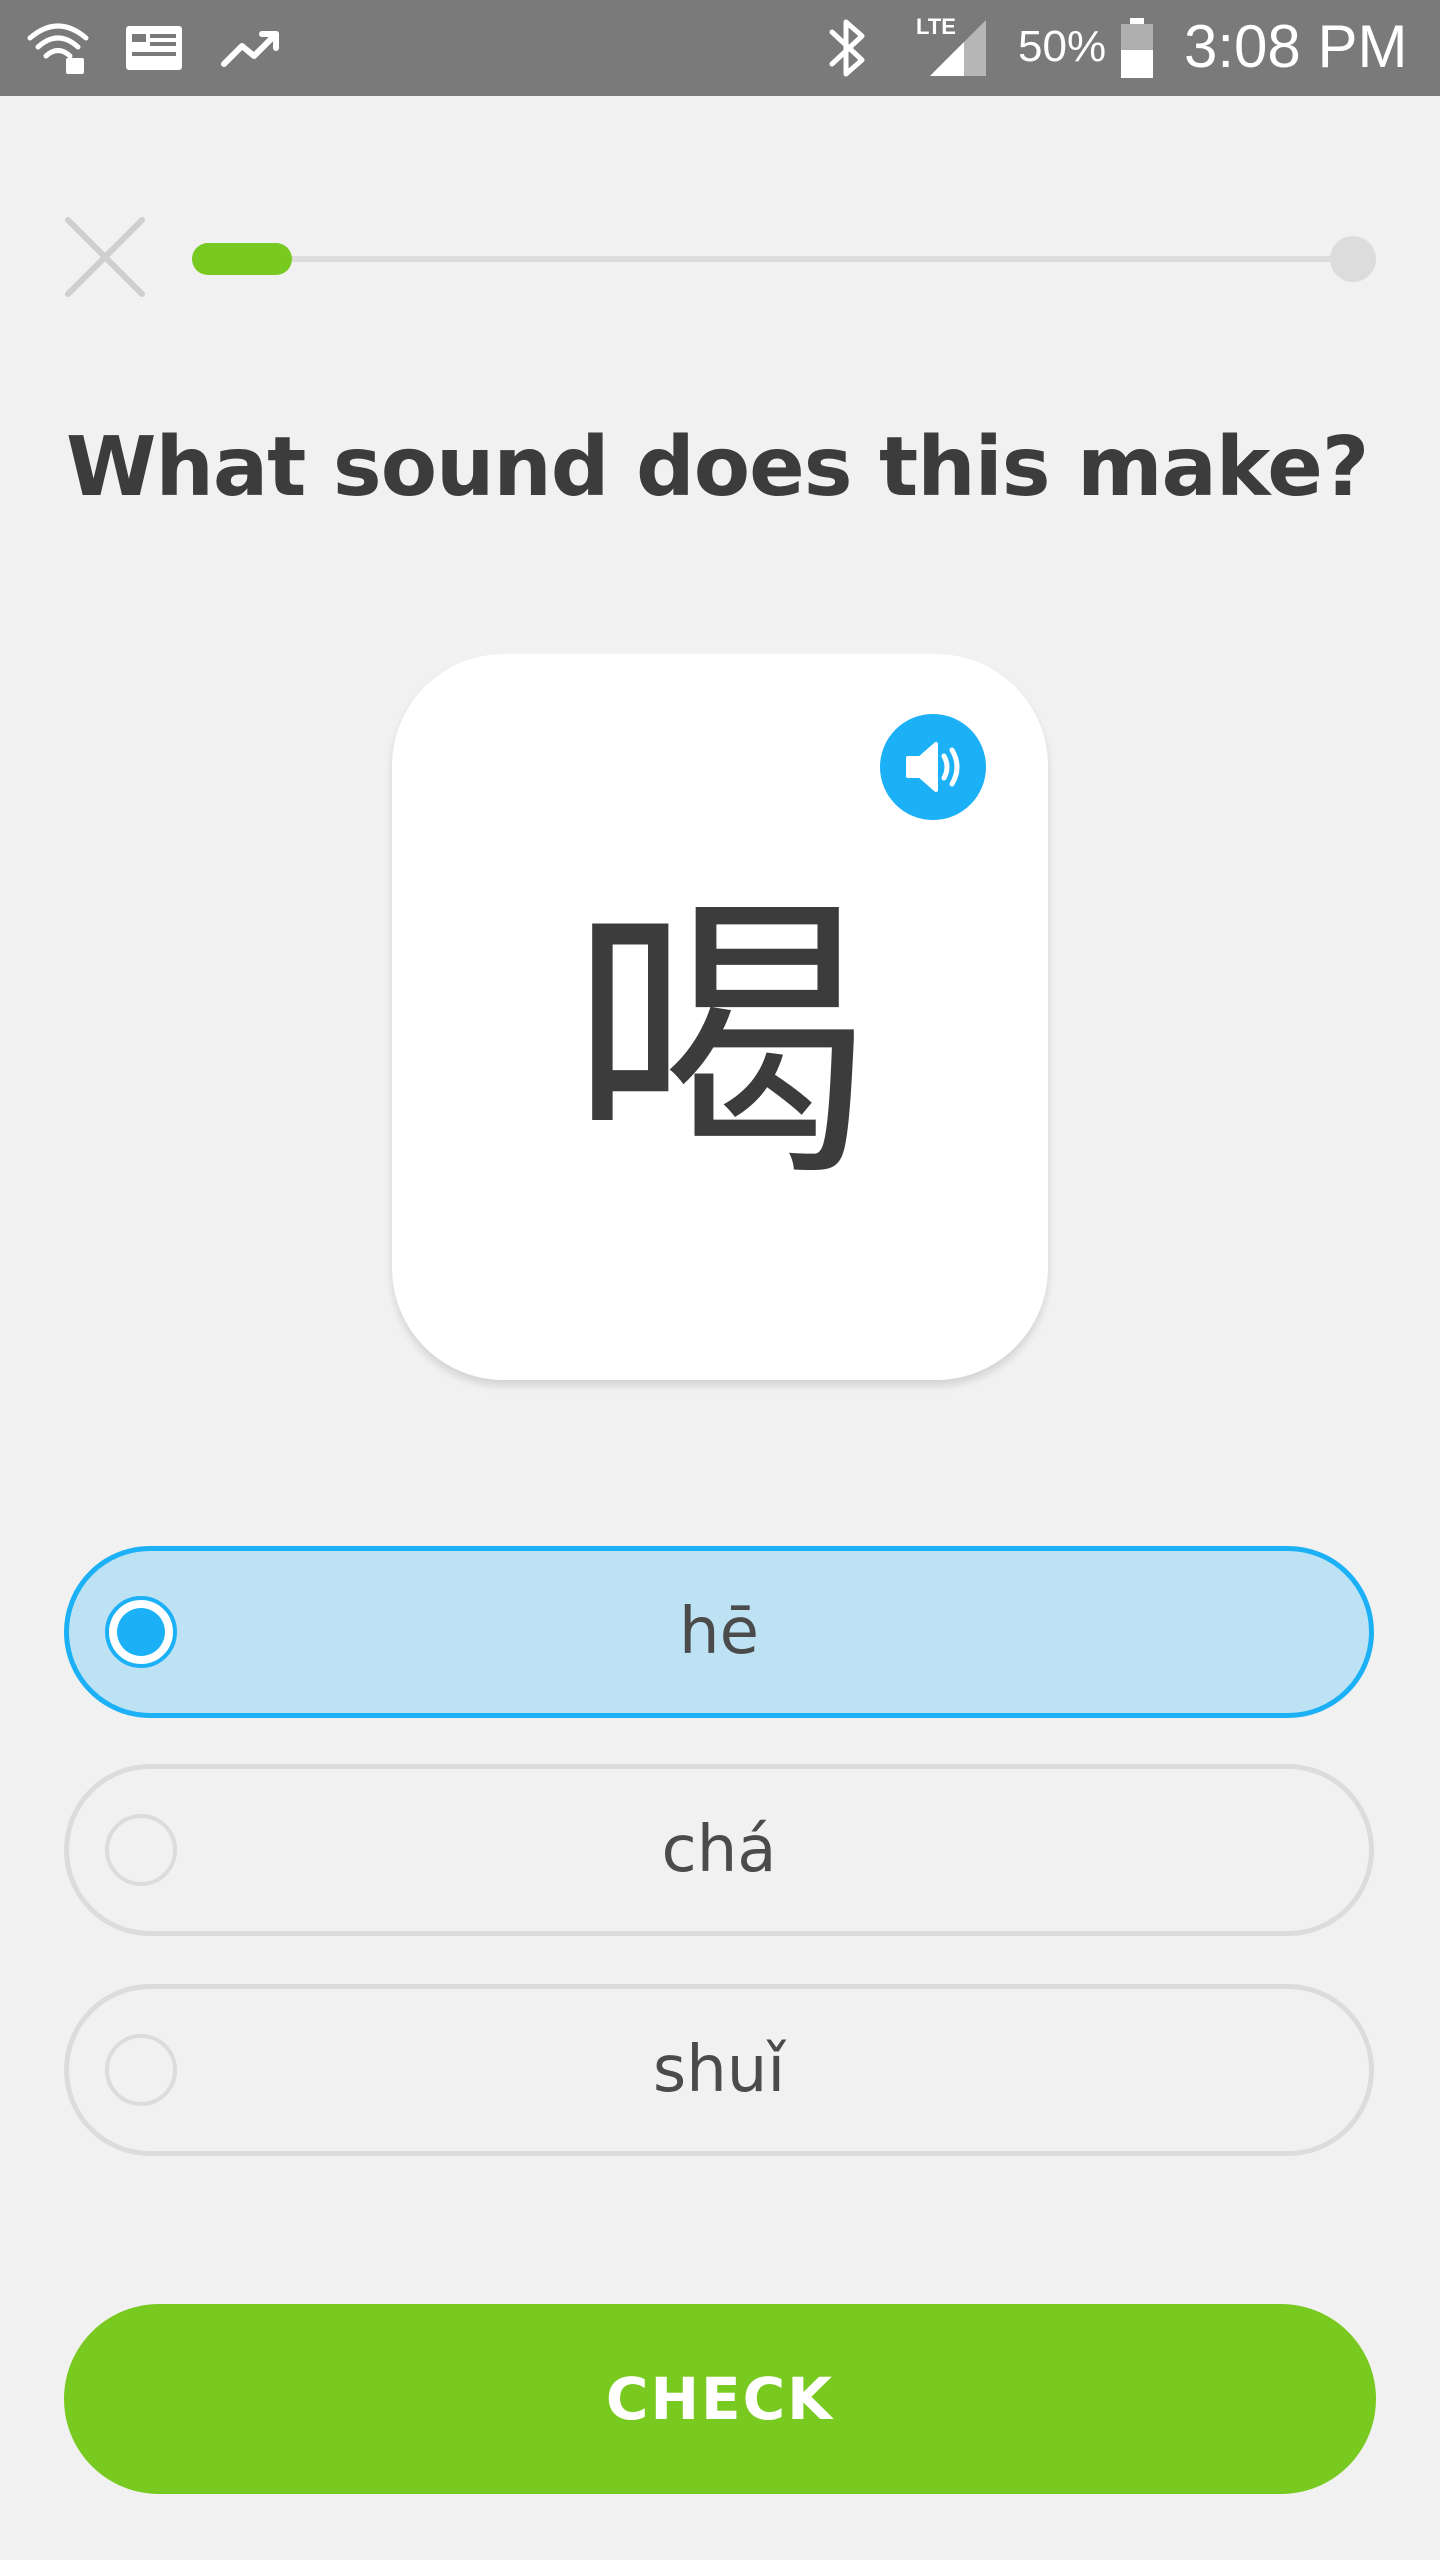 The width and height of the screenshot is (1440, 2560). I want to click on progress-end-marker, so click(1353, 259).